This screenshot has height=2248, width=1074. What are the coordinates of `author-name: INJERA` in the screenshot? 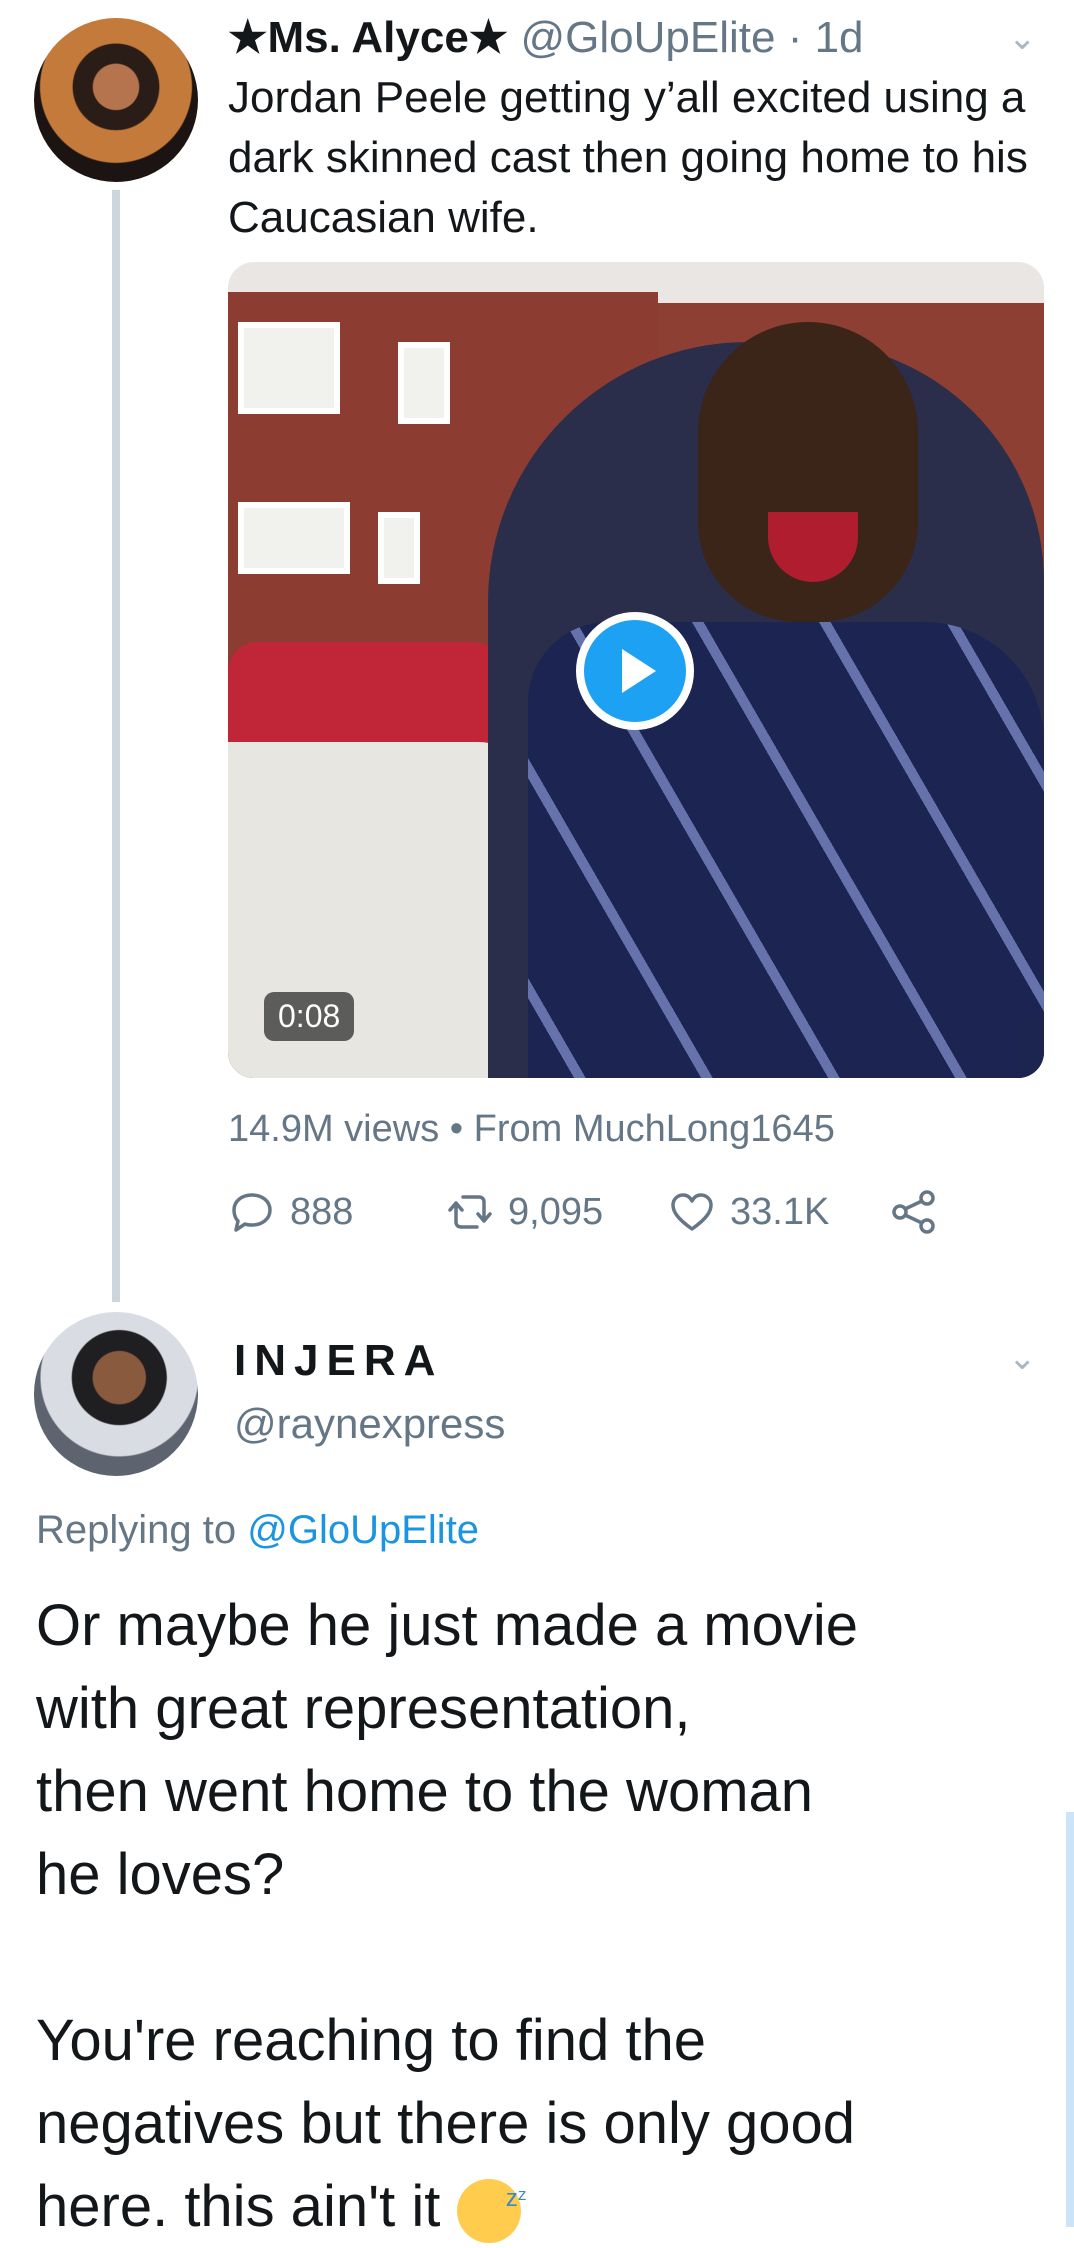 It's located at (338, 1361).